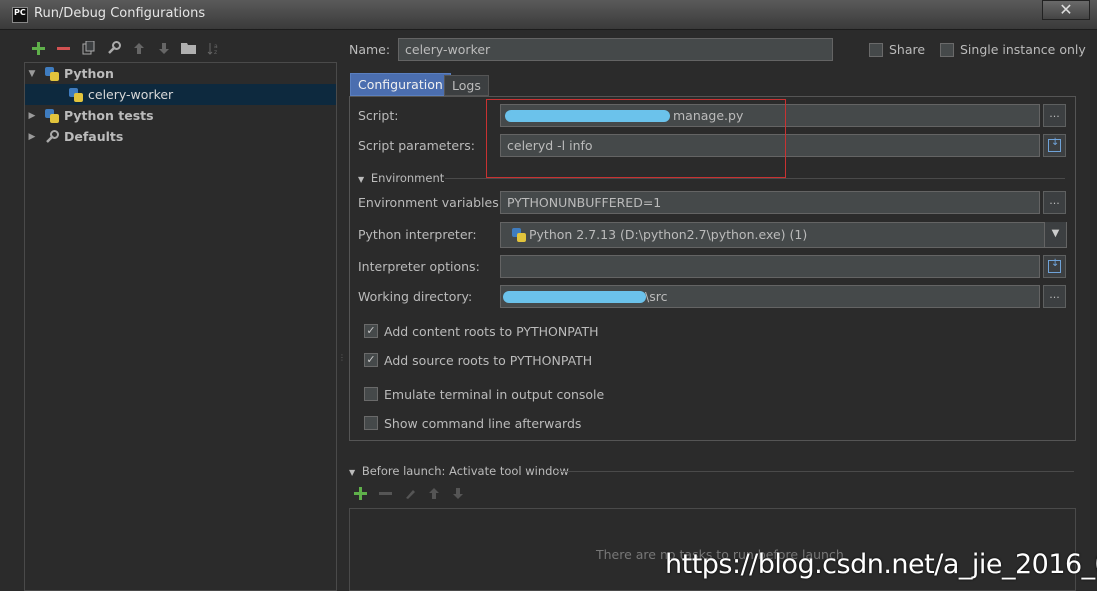  I want to click on tree-item-label: celery-worker, so click(131, 94).